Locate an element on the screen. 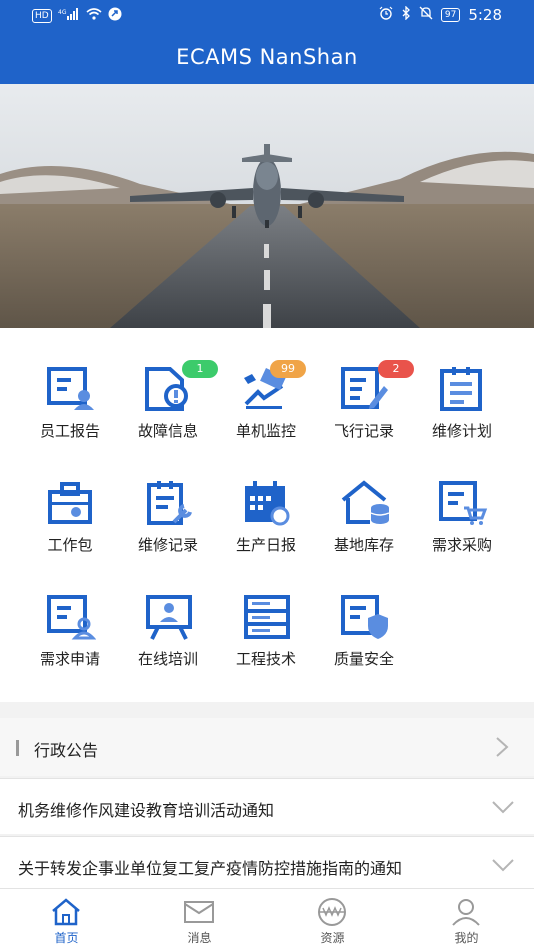  grid-item-employee-report: 员工报告 is located at coordinates (70, 384).